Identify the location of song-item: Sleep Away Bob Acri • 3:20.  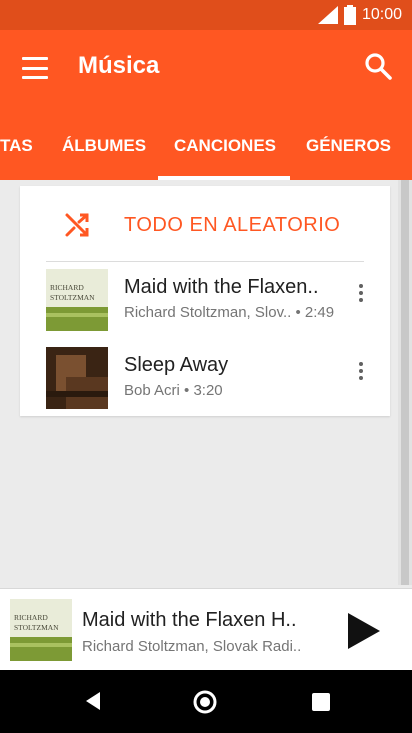
(205, 379).